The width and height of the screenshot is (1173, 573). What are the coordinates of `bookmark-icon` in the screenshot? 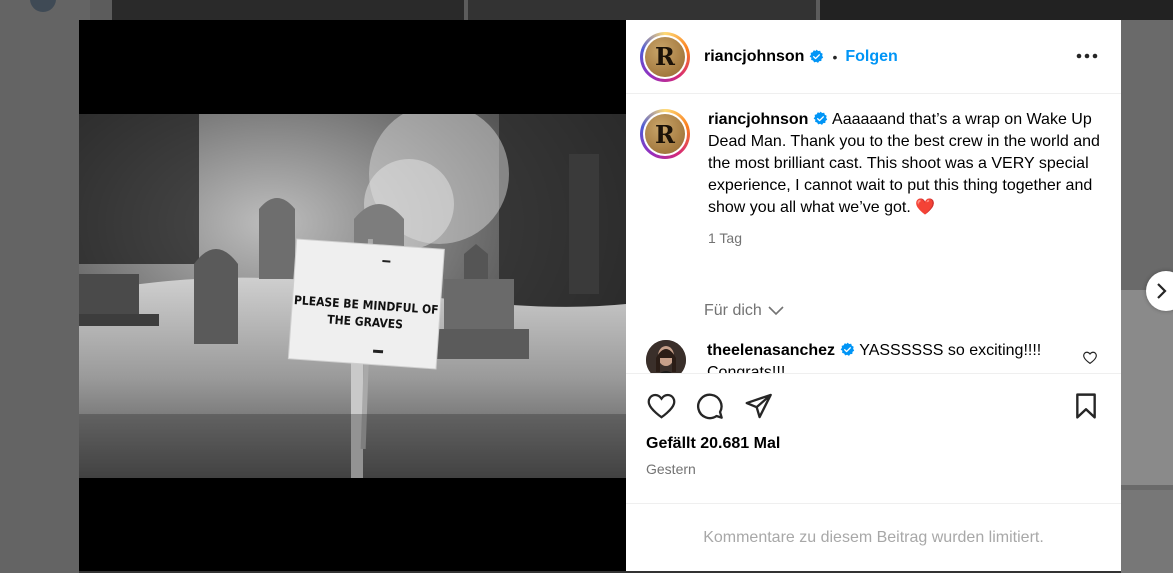 It's located at (1086, 406).